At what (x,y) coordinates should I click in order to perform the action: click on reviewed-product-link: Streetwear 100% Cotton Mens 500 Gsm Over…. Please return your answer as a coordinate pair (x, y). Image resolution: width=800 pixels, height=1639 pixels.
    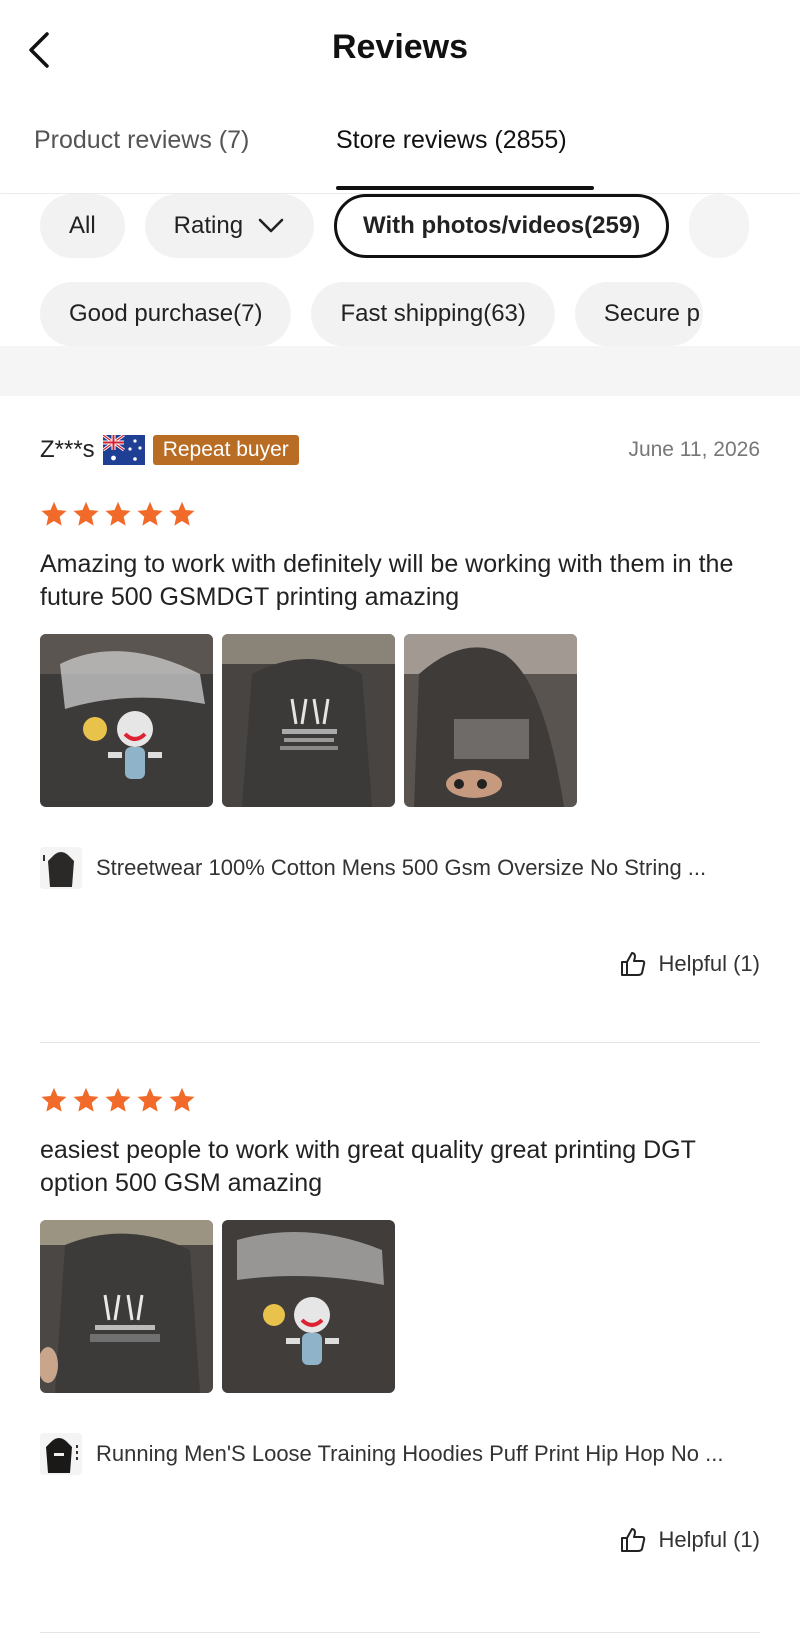
    Looking at the image, I should click on (400, 868).